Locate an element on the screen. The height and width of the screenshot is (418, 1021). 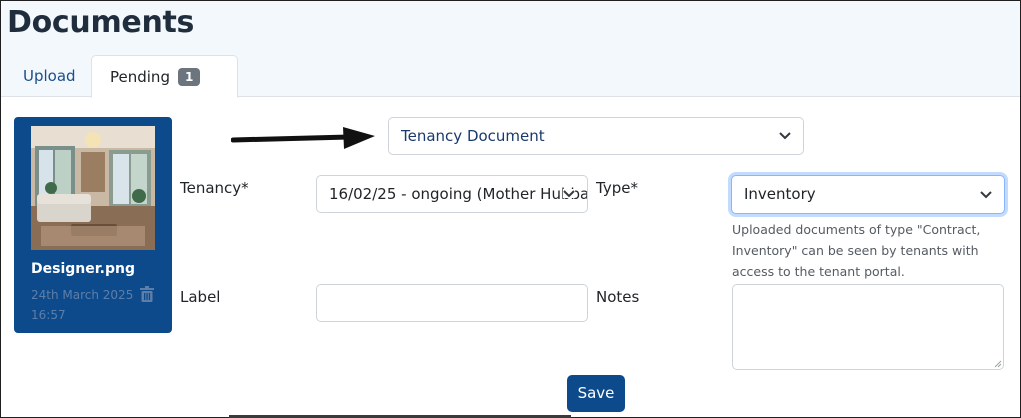
tab-upload: Upload is located at coordinates (49, 76).